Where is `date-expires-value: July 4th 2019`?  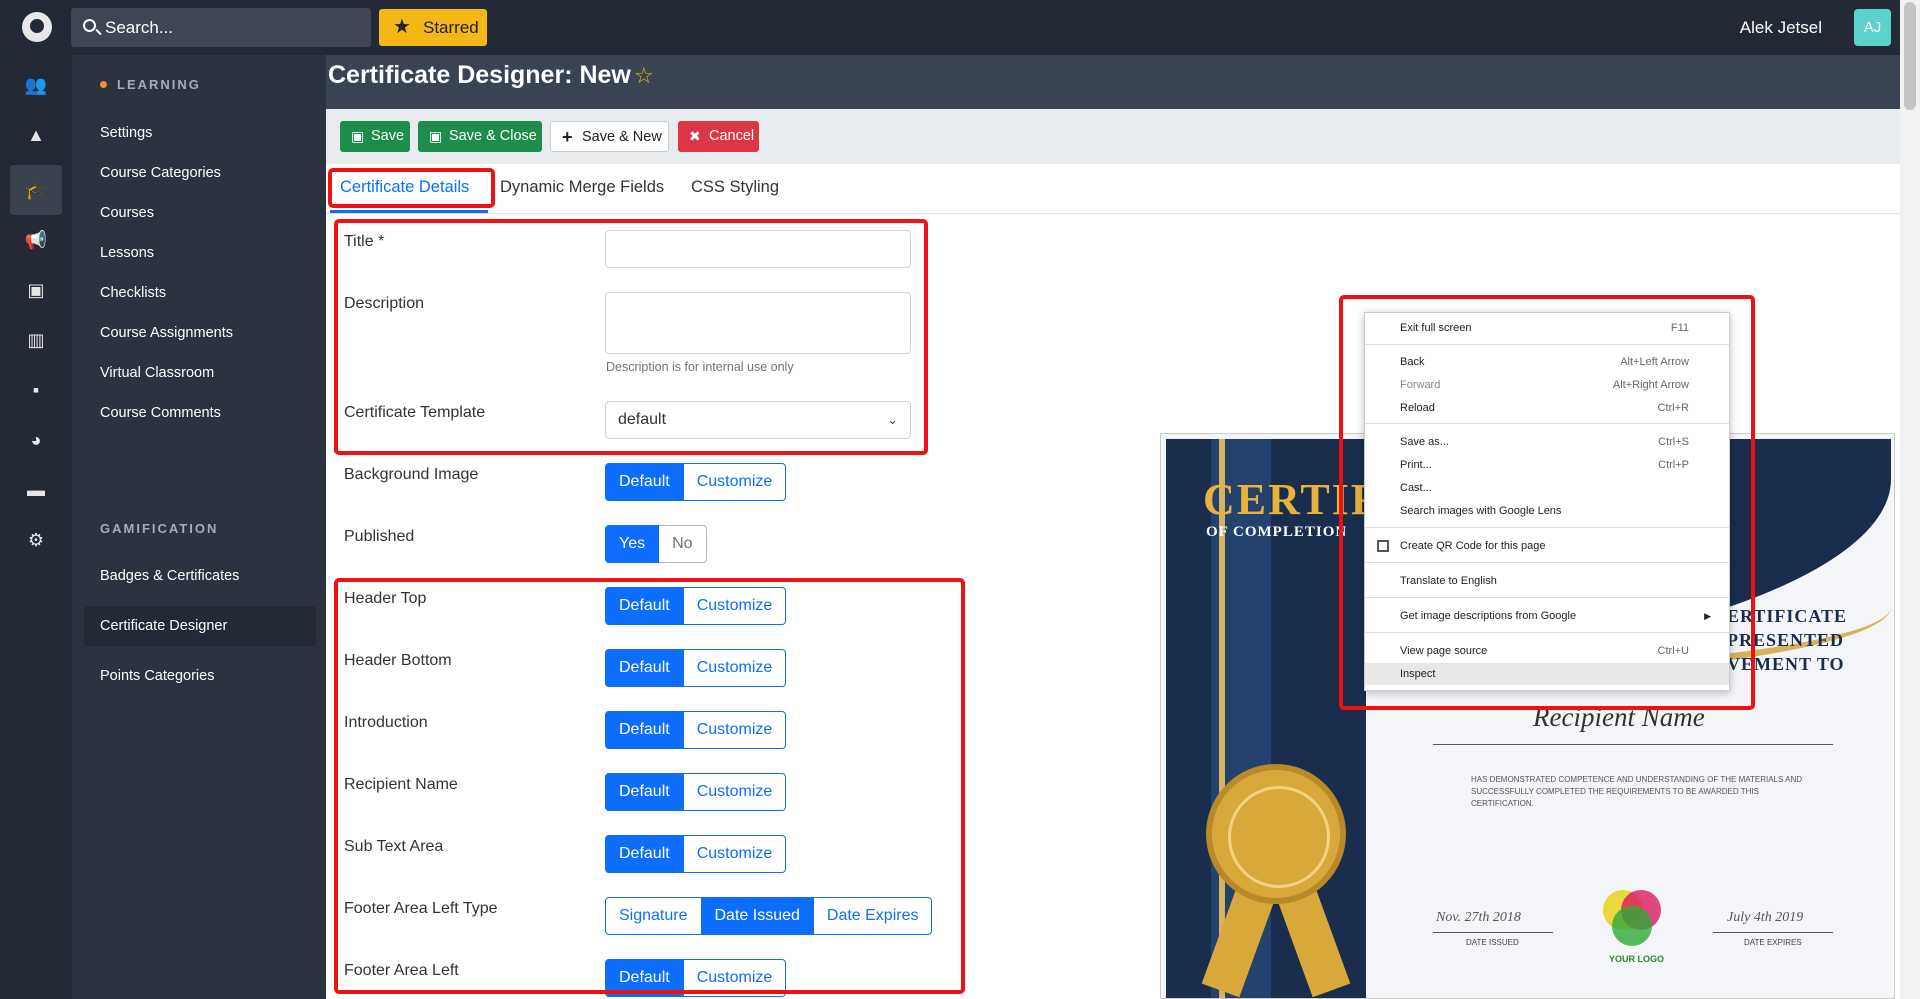
date-expires-value: July 4th 2019 is located at coordinates (1765, 917).